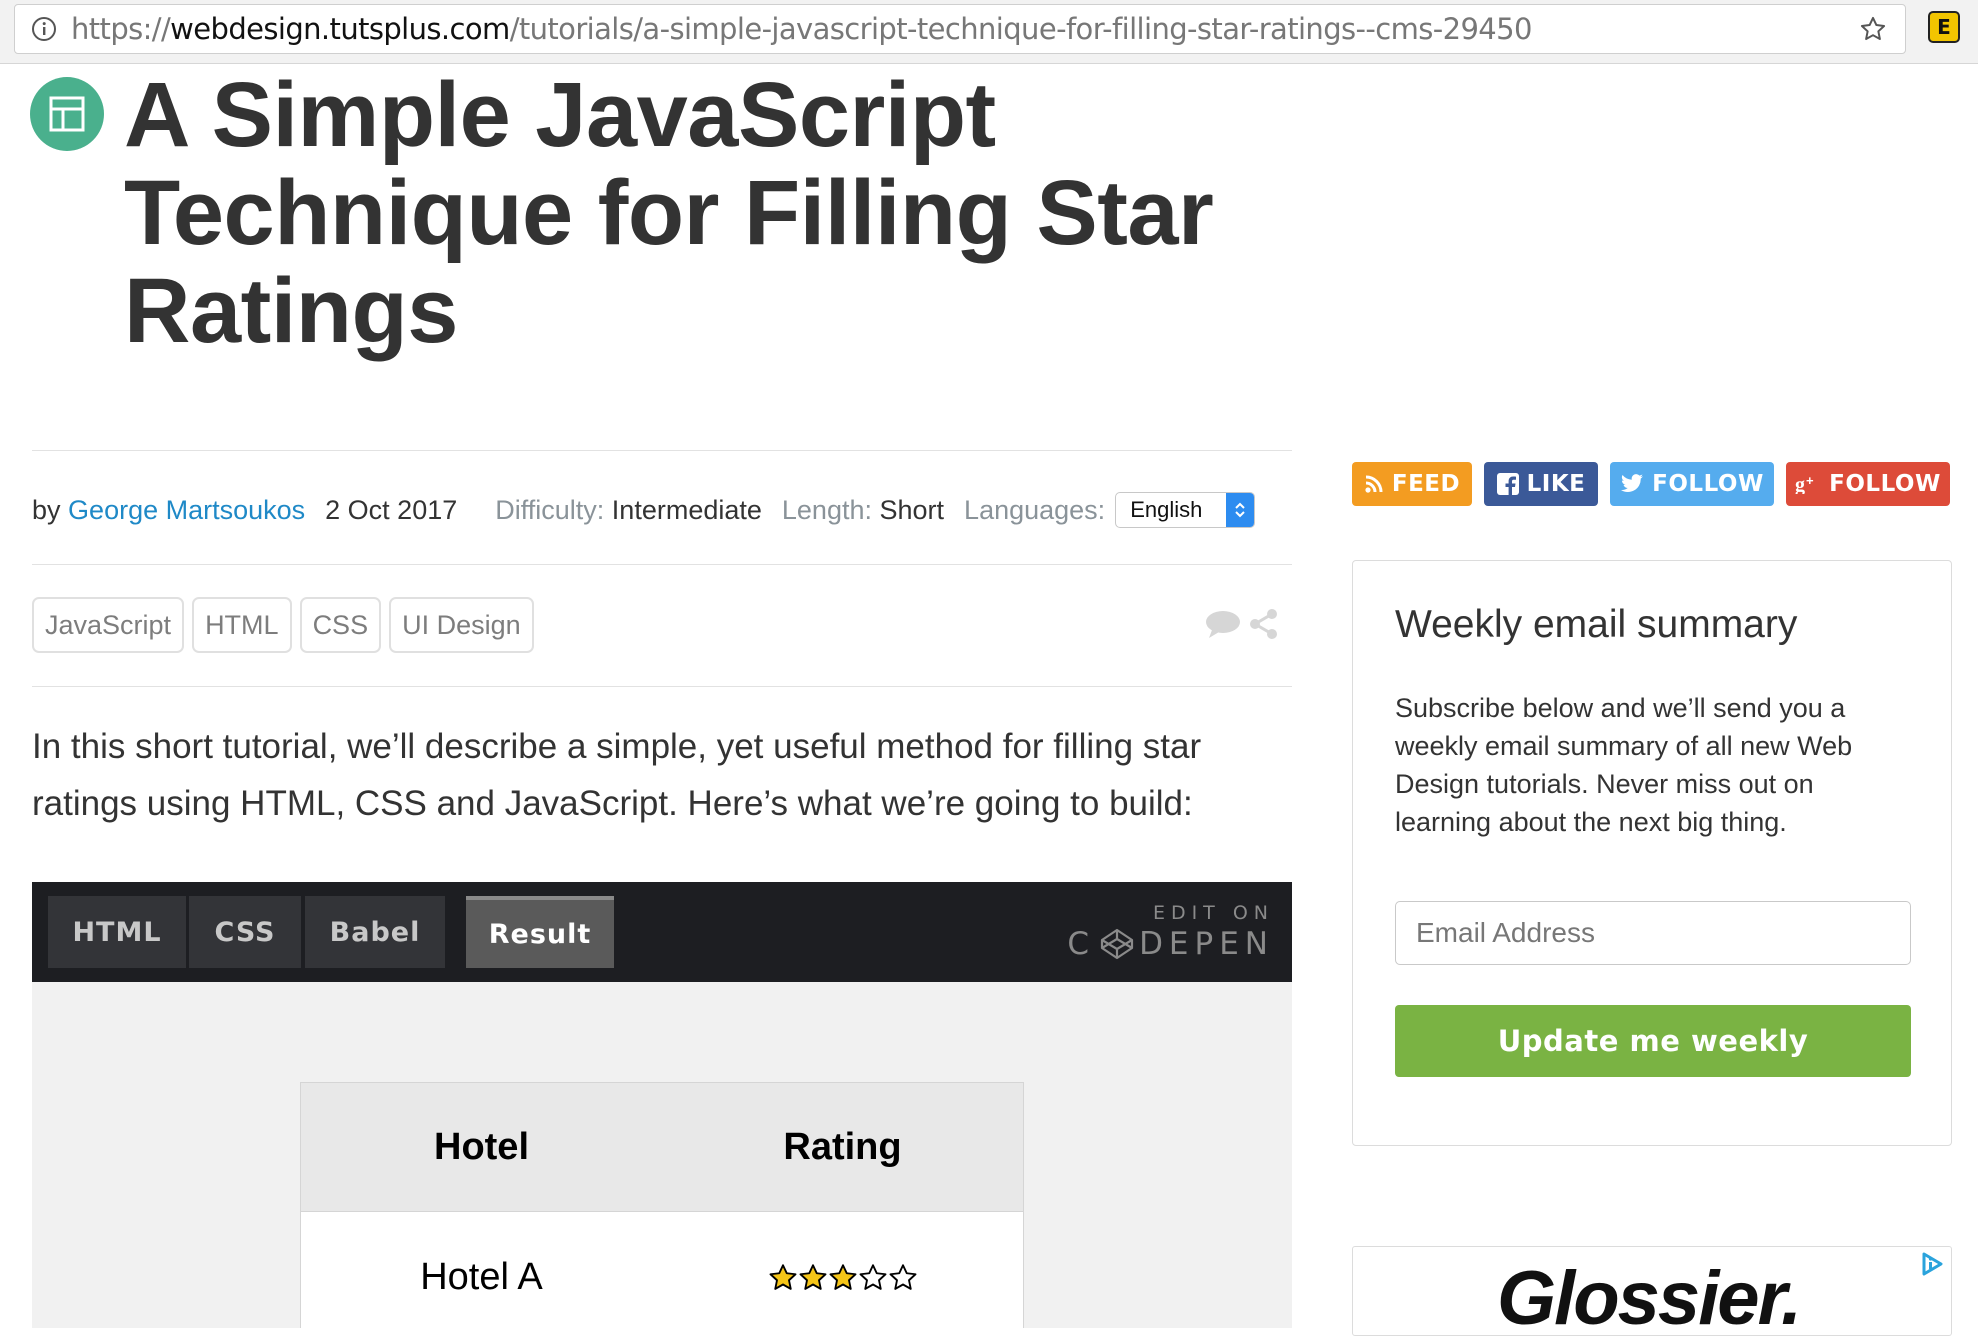 The image size is (1978, 1336). What do you see at coordinates (1374, 484) in the screenshot?
I see `rss-icon` at bounding box center [1374, 484].